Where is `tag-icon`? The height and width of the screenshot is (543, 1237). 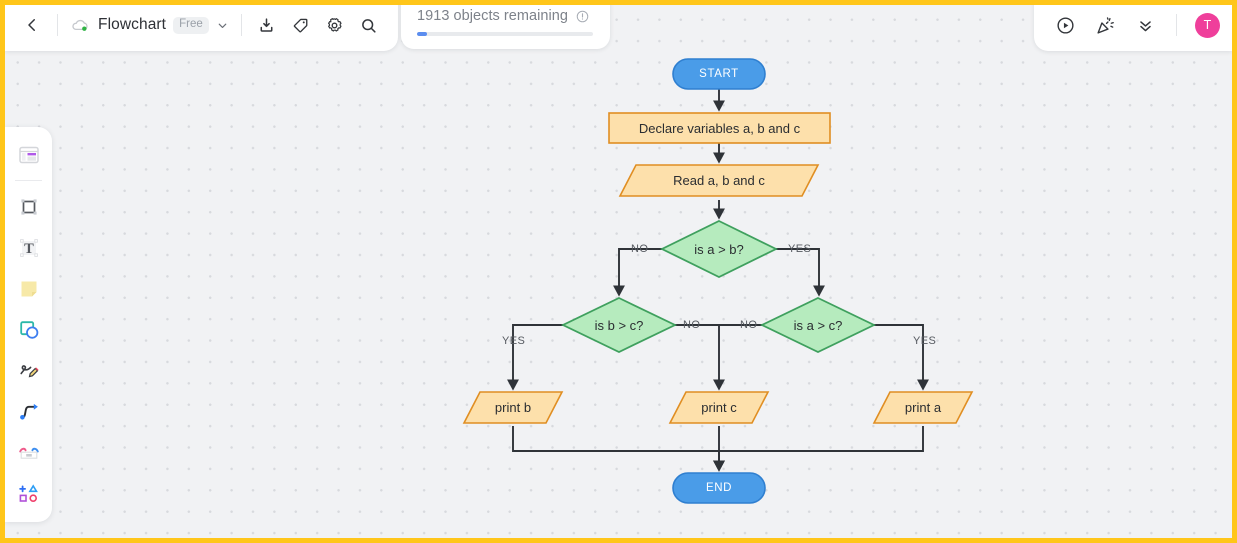
tag-icon is located at coordinates (301, 25).